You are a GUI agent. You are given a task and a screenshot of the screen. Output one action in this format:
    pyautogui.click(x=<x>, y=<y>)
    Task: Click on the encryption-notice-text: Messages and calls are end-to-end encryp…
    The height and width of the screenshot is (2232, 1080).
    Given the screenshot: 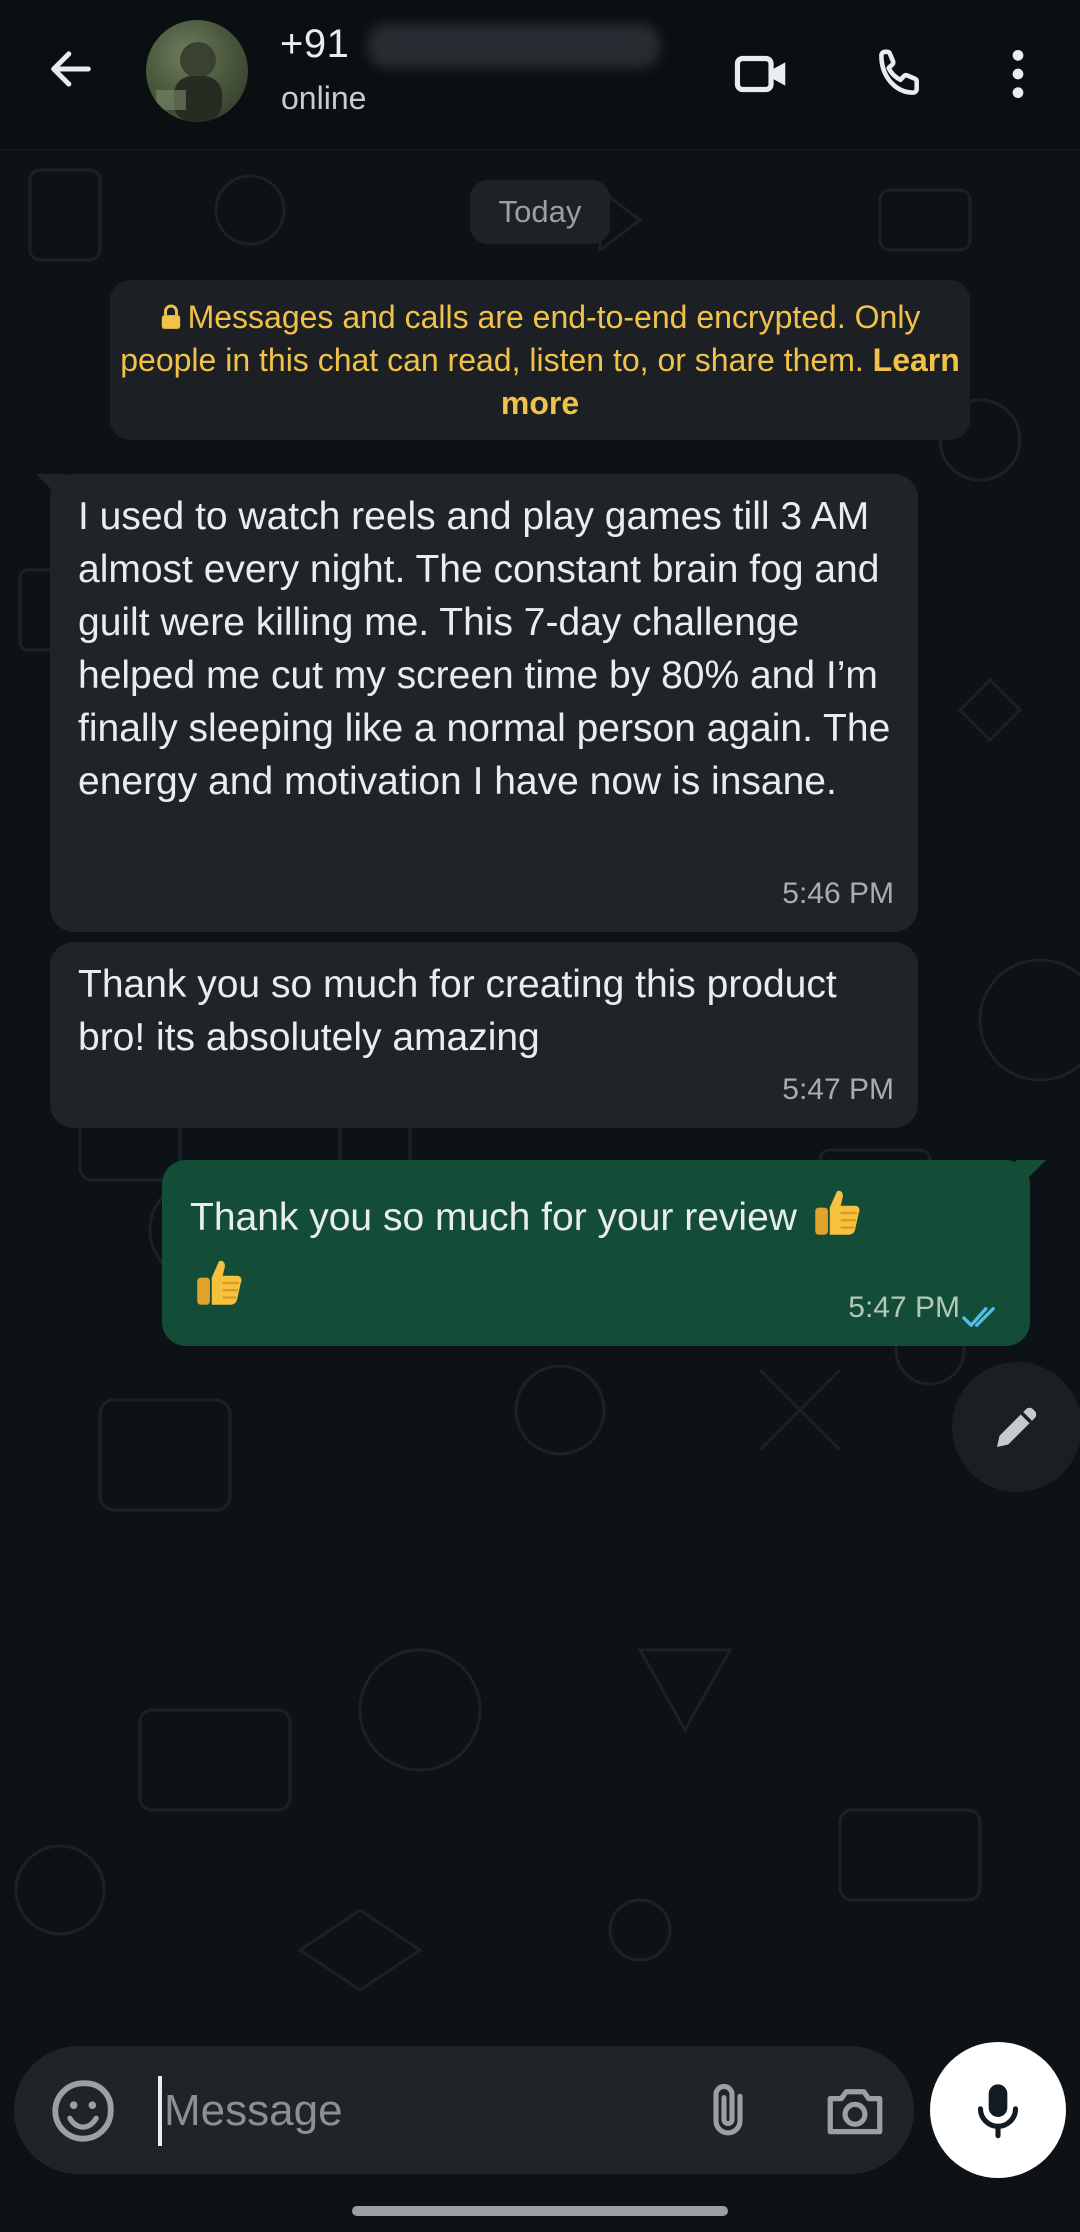 What is the action you would take?
    pyautogui.click(x=520, y=338)
    